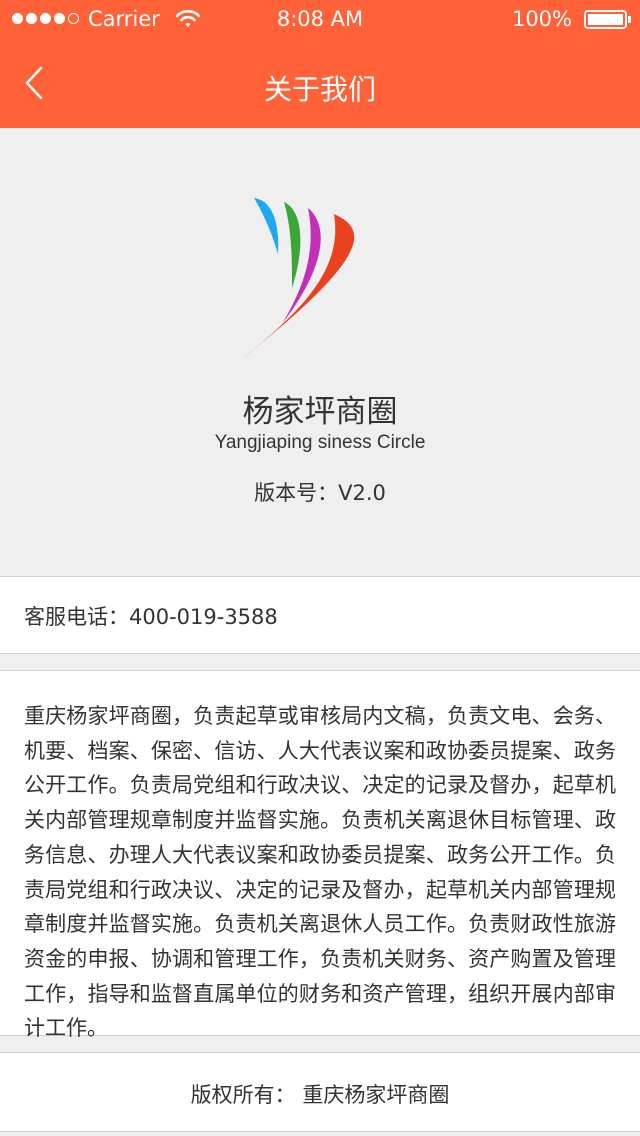 The width and height of the screenshot is (640, 1136). What do you see at coordinates (320, 20) in the screenshot?
I see `status-bar: Carrier 8:08 AM 100%` at bounding box center [320, 20].